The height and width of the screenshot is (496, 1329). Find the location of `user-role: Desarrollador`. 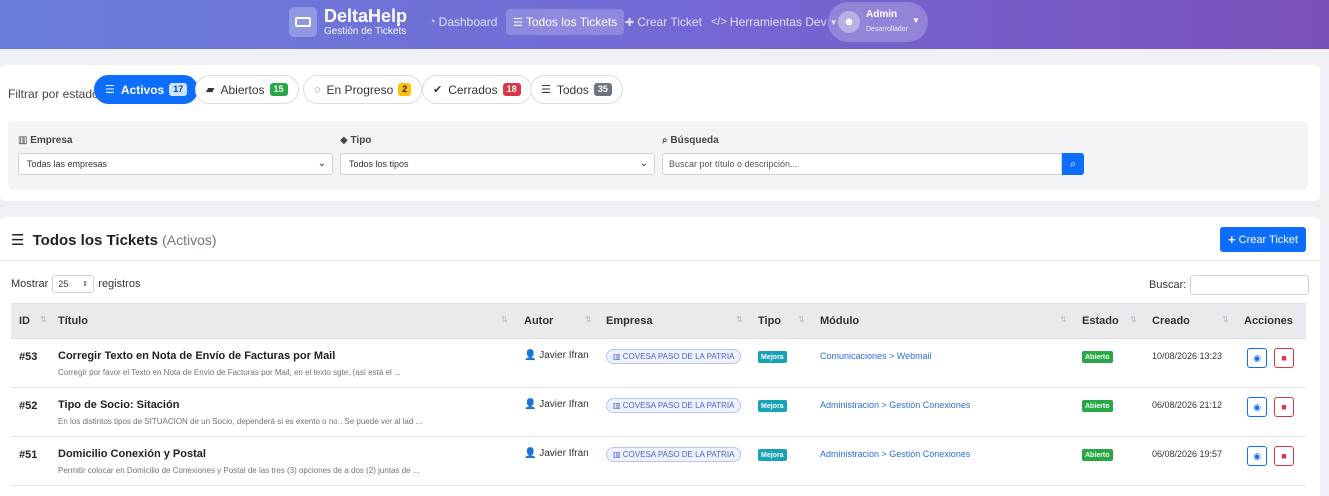

user-role: Desarrollador is located at coordinates (887, 29).